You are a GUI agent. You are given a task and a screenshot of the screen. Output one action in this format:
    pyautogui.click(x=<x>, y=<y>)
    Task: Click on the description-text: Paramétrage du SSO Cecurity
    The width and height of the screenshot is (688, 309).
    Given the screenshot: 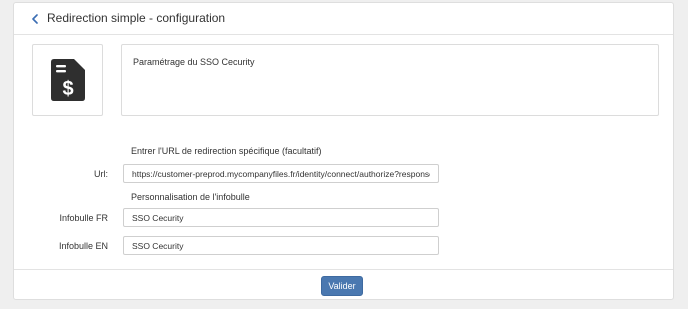 What is the action you would take?
    pyautogui.click(x=194, y=62)
    